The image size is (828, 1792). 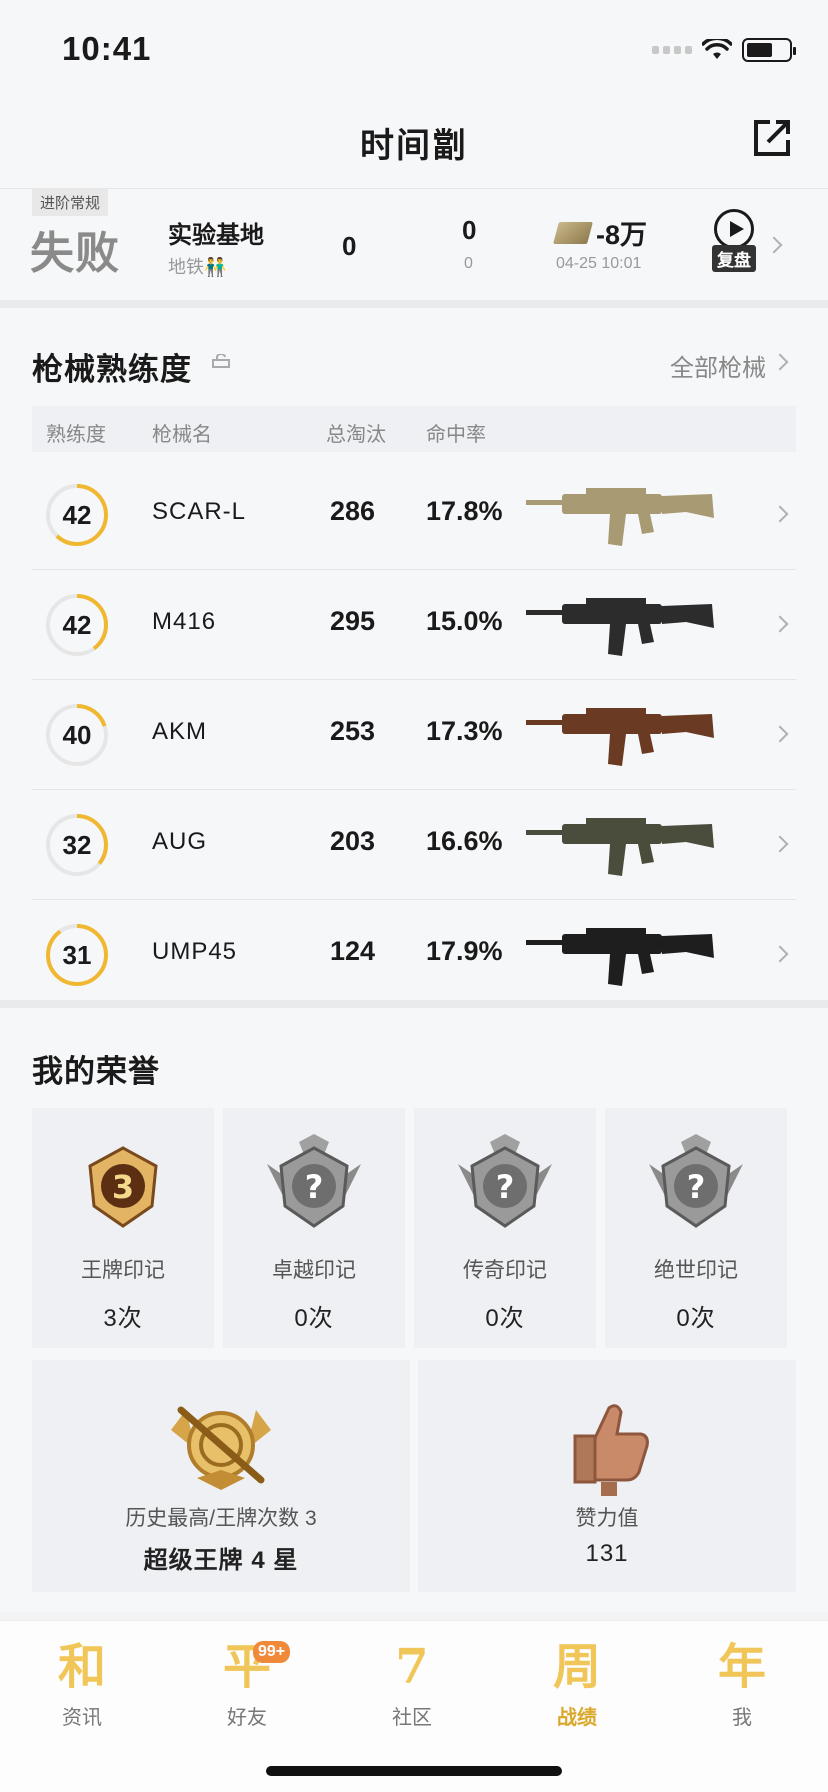 I want to click on match-kills: 0, so click(x=349, y=246).